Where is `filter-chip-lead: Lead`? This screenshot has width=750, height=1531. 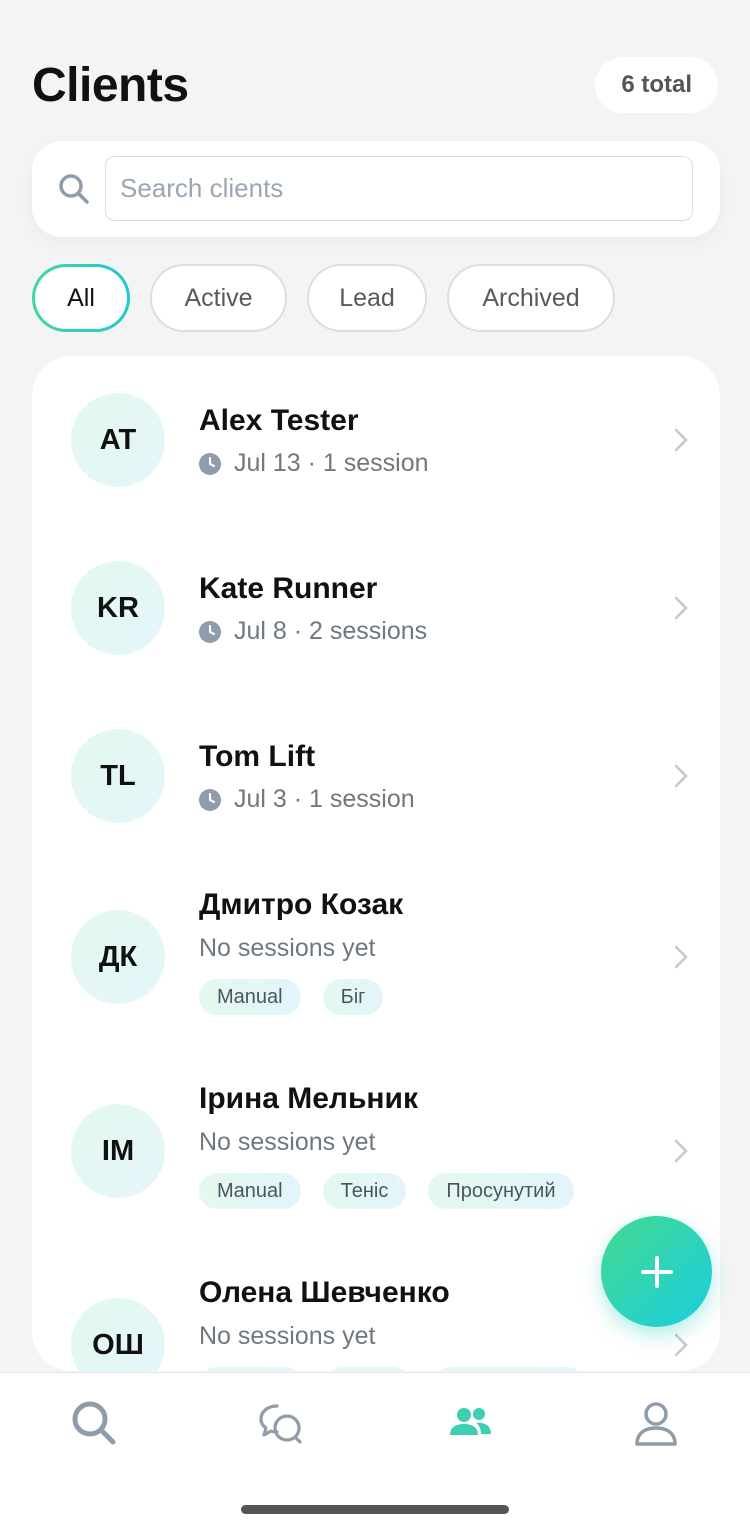 filter-chip-lead: Lead is located at coordinates (367, 298).